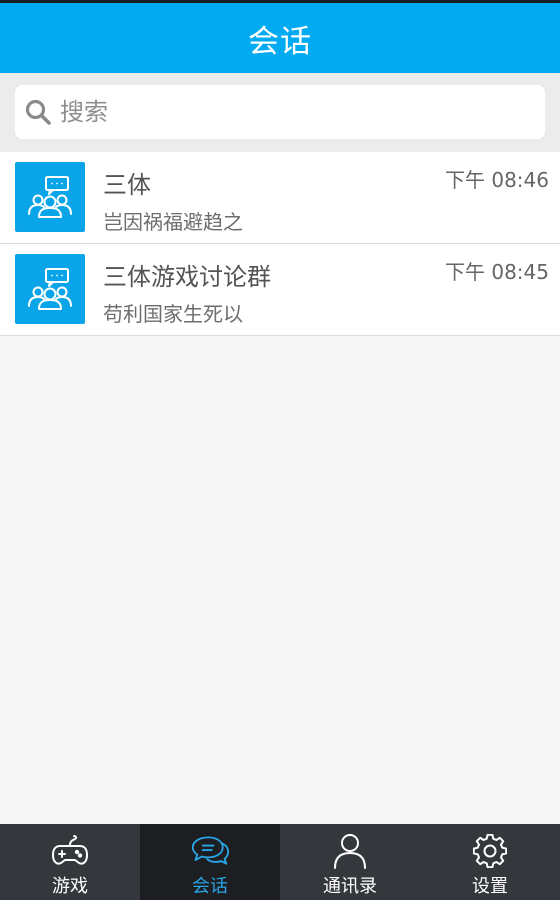 This screenshot has height=900, width=560. Describe the element at coordinates (497, 272) in the screenshot. I see `conversation-time: 下午 08:45` at that location.